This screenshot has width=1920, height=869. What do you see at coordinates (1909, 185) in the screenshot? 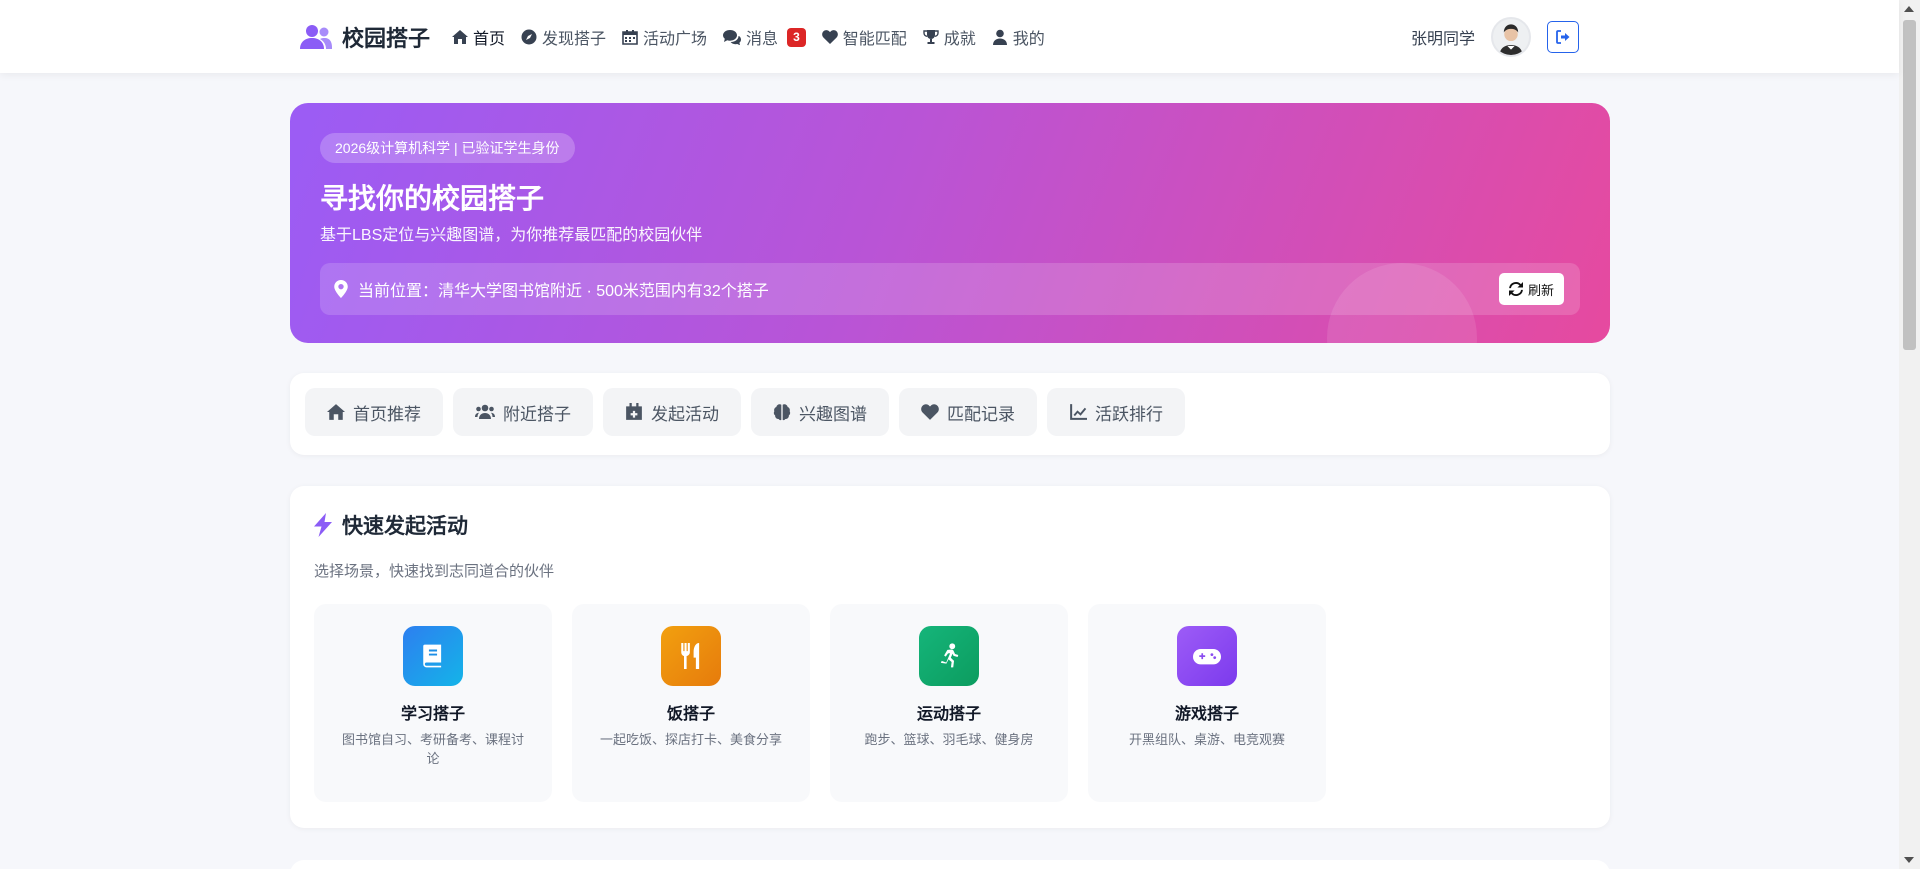
I see `scrollbar-thumb` at bounding box center [1909, 185].